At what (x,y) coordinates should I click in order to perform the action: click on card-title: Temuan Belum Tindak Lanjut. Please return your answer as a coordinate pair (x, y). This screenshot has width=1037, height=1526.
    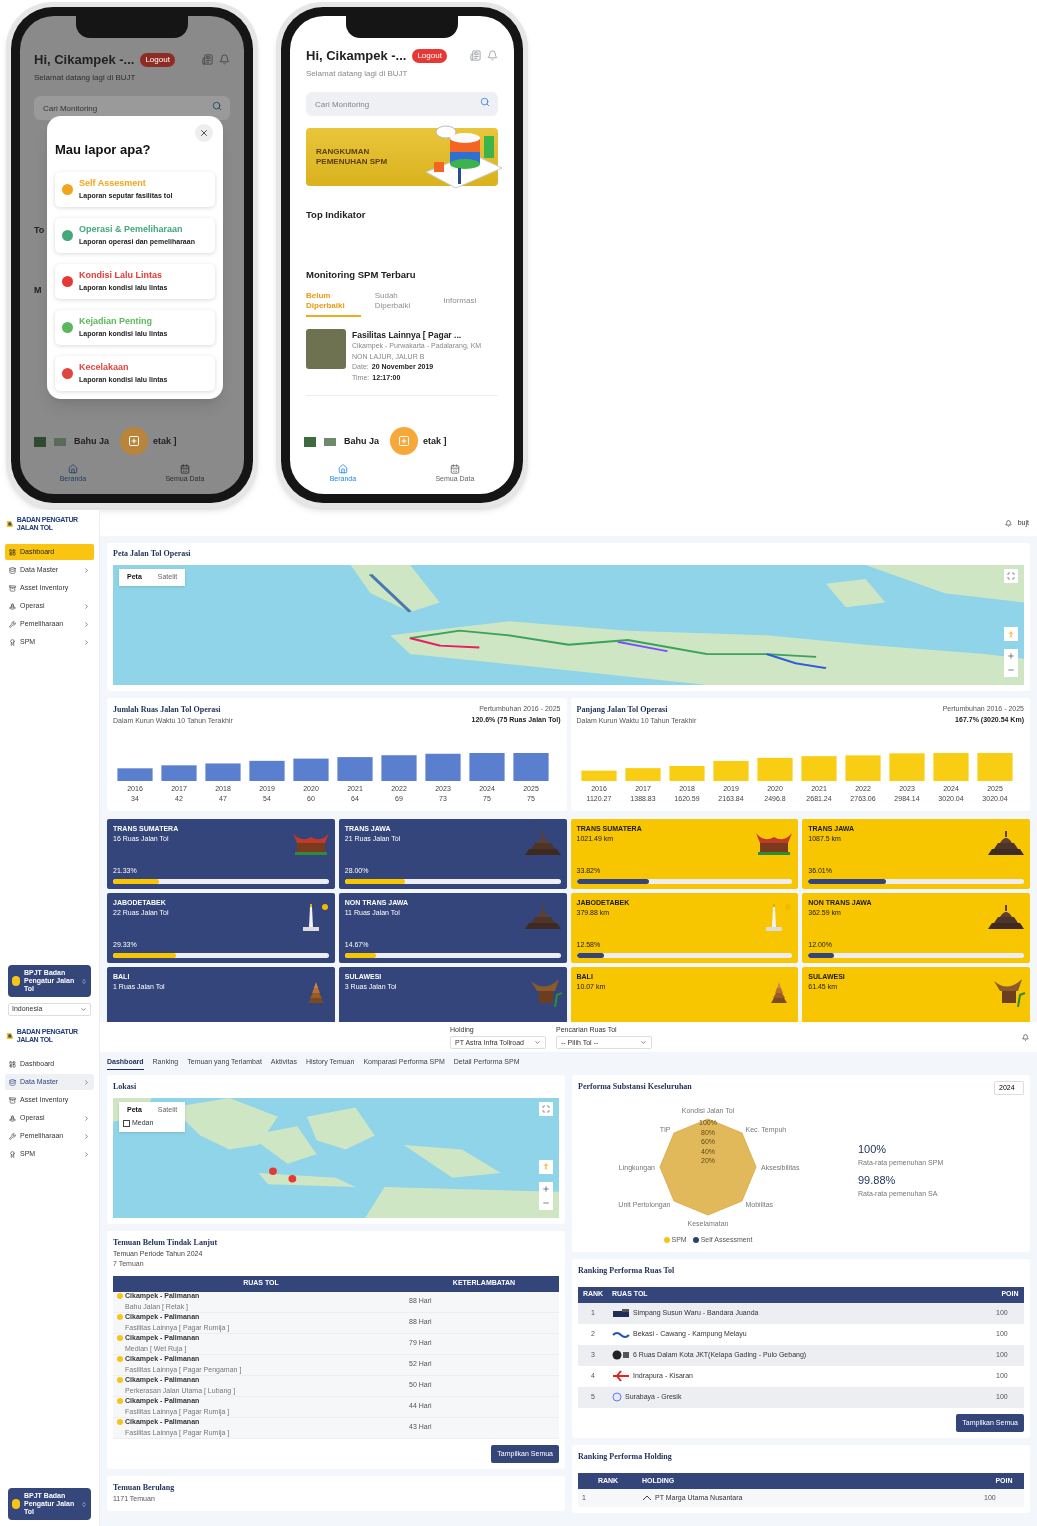
    Looking at the image, I should click on (166, 1242).